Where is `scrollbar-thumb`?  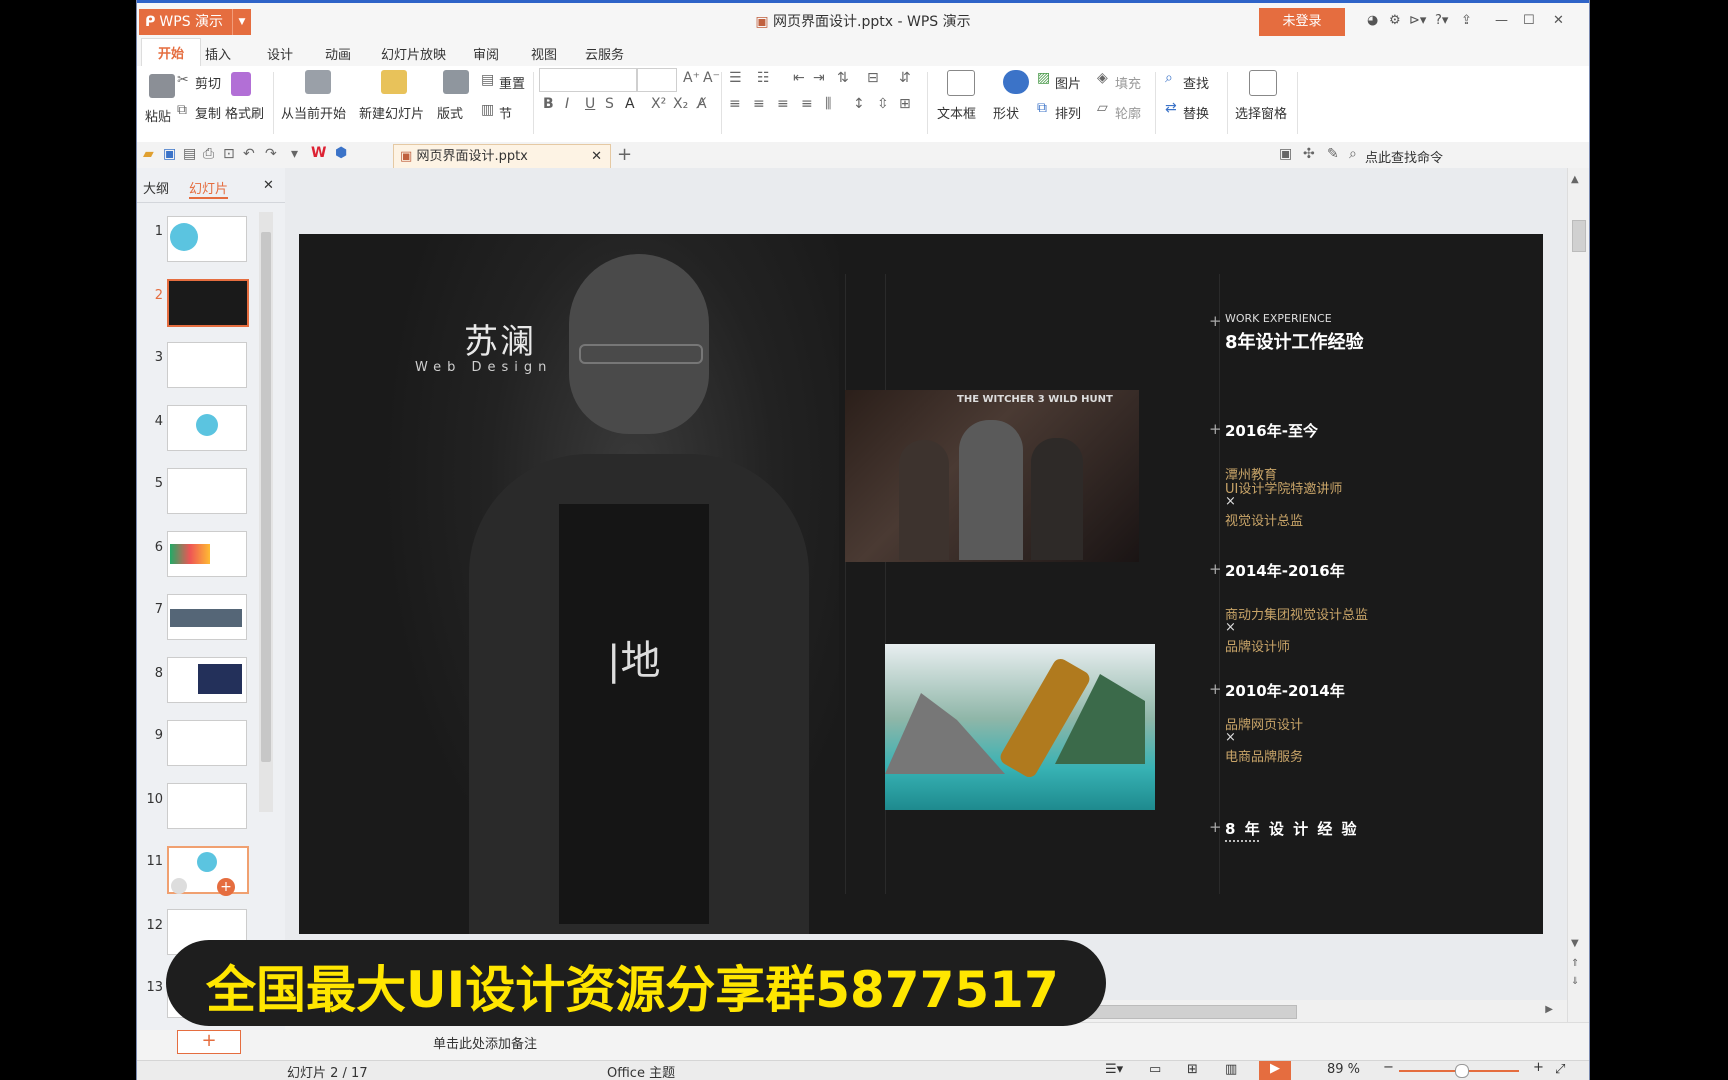 scrollbar-thumb is located at coordinates (1579, 236).